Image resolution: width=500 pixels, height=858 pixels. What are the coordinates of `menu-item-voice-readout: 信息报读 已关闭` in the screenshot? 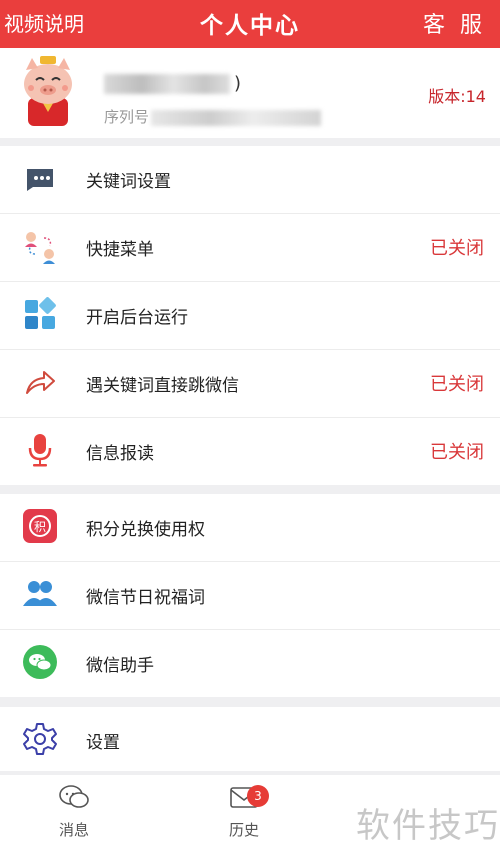 It's located at (250, 451).